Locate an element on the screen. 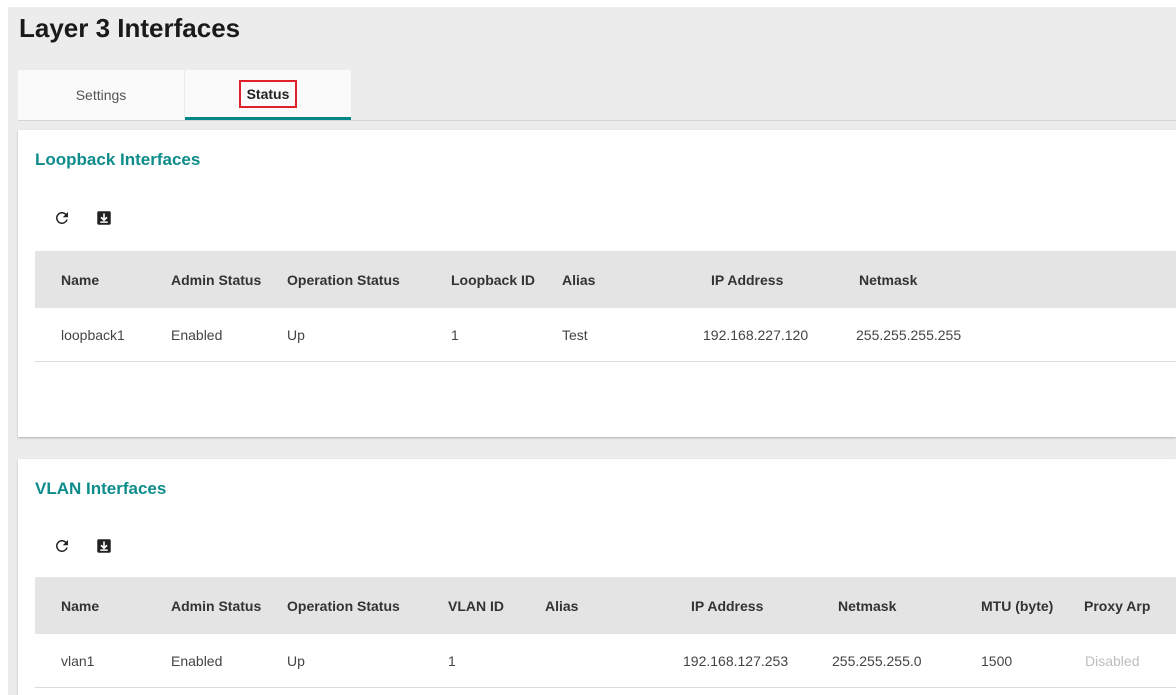  table-cell: 255.255.255.0 is located at coordinates (877, 660).